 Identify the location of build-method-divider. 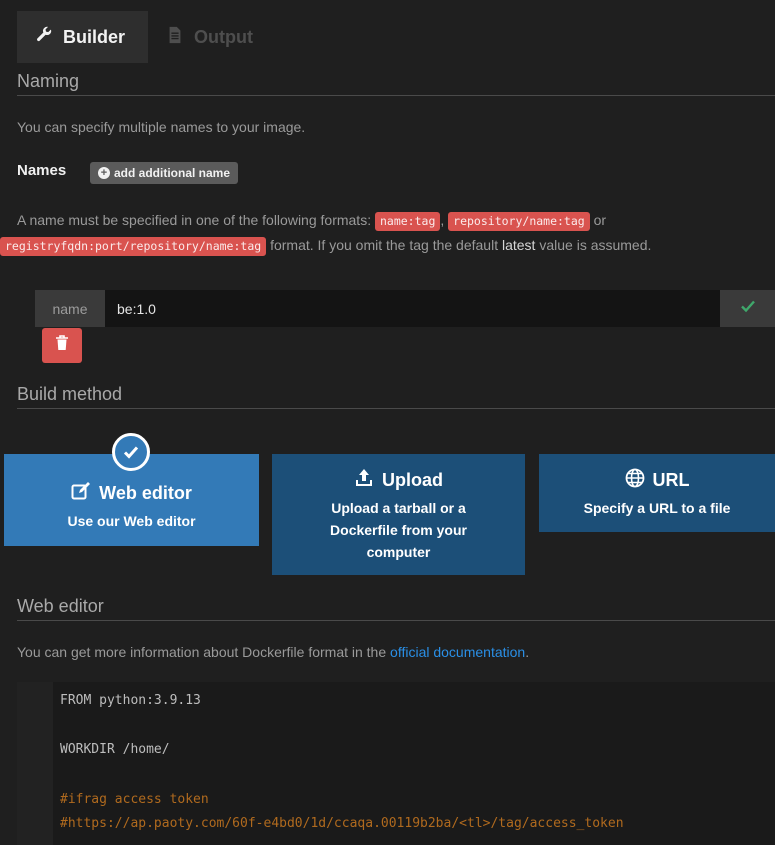
(396, 408).